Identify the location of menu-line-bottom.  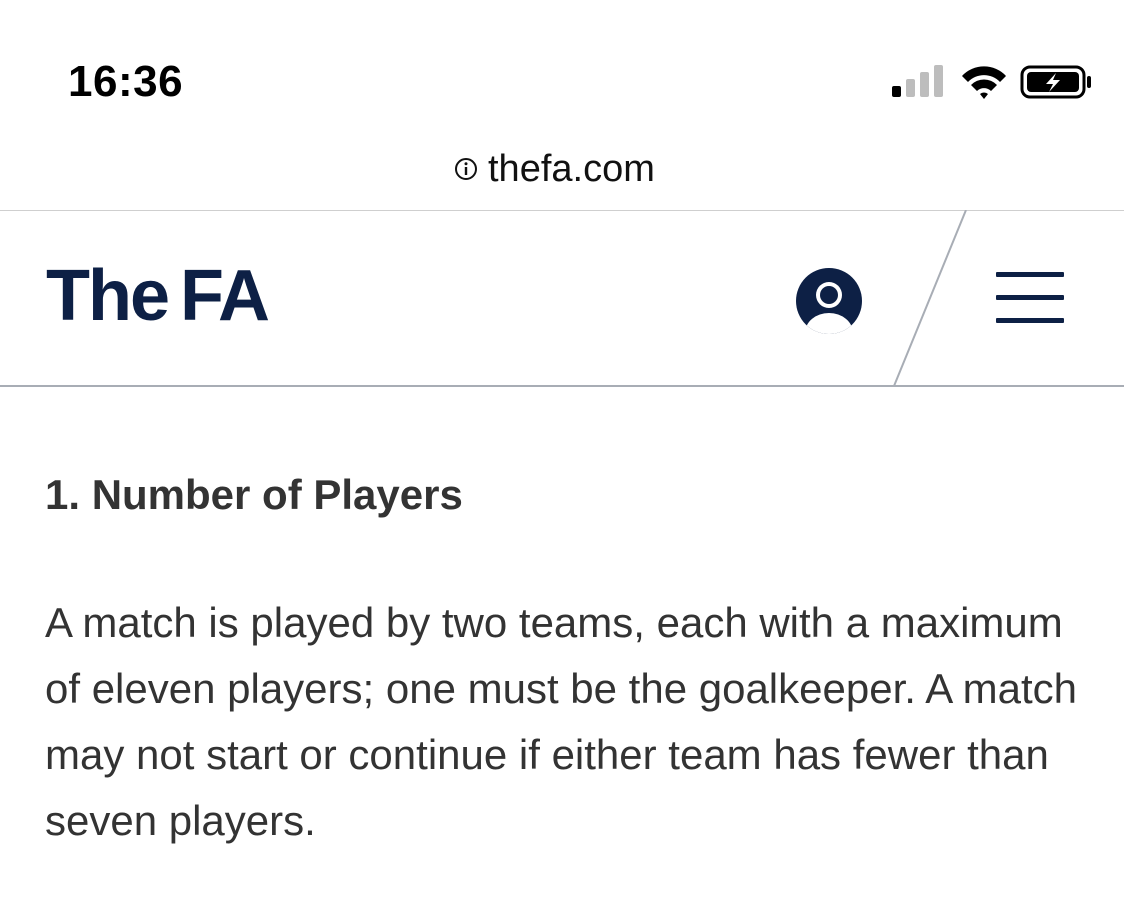
(1030, 320).